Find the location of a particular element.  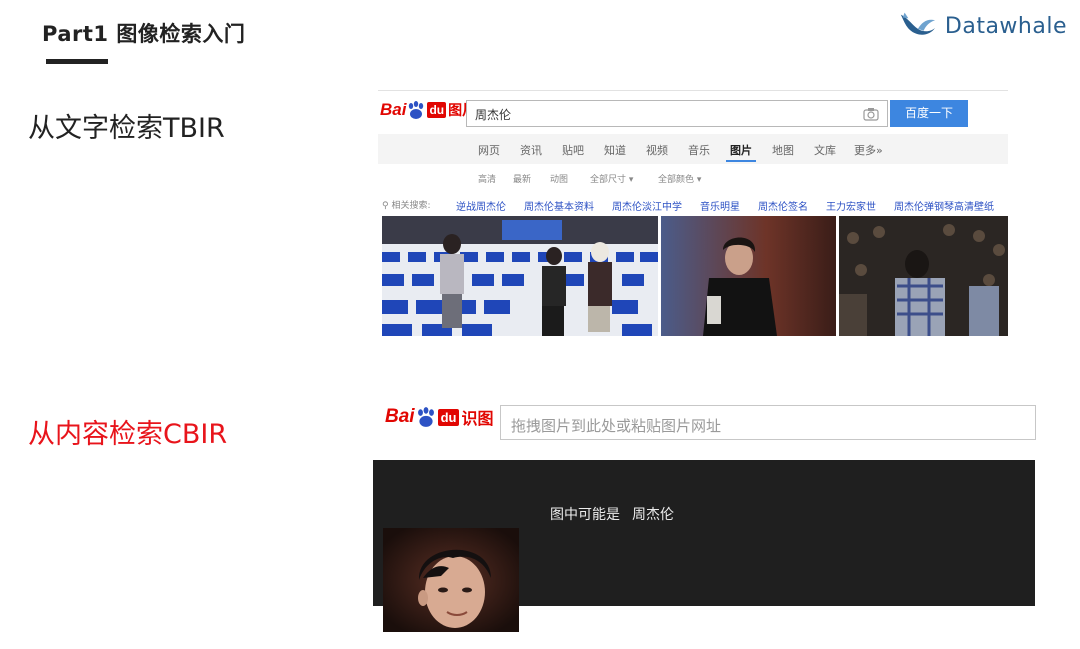

category-nav: 网页 资讯 贴吧 知道 视频 音乐 图片 地图 文库 更多» is located at coordinates (693, 149).